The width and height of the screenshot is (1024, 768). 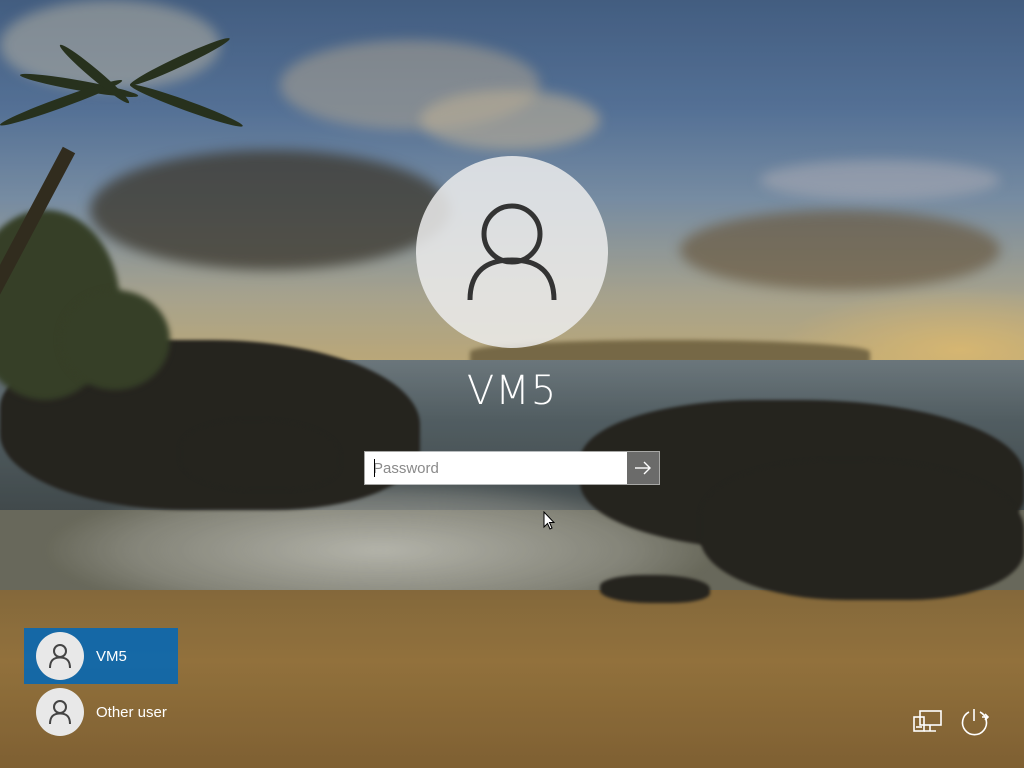 I want to click on user-tile-vm5: VM5, so click(x=101, y=656).